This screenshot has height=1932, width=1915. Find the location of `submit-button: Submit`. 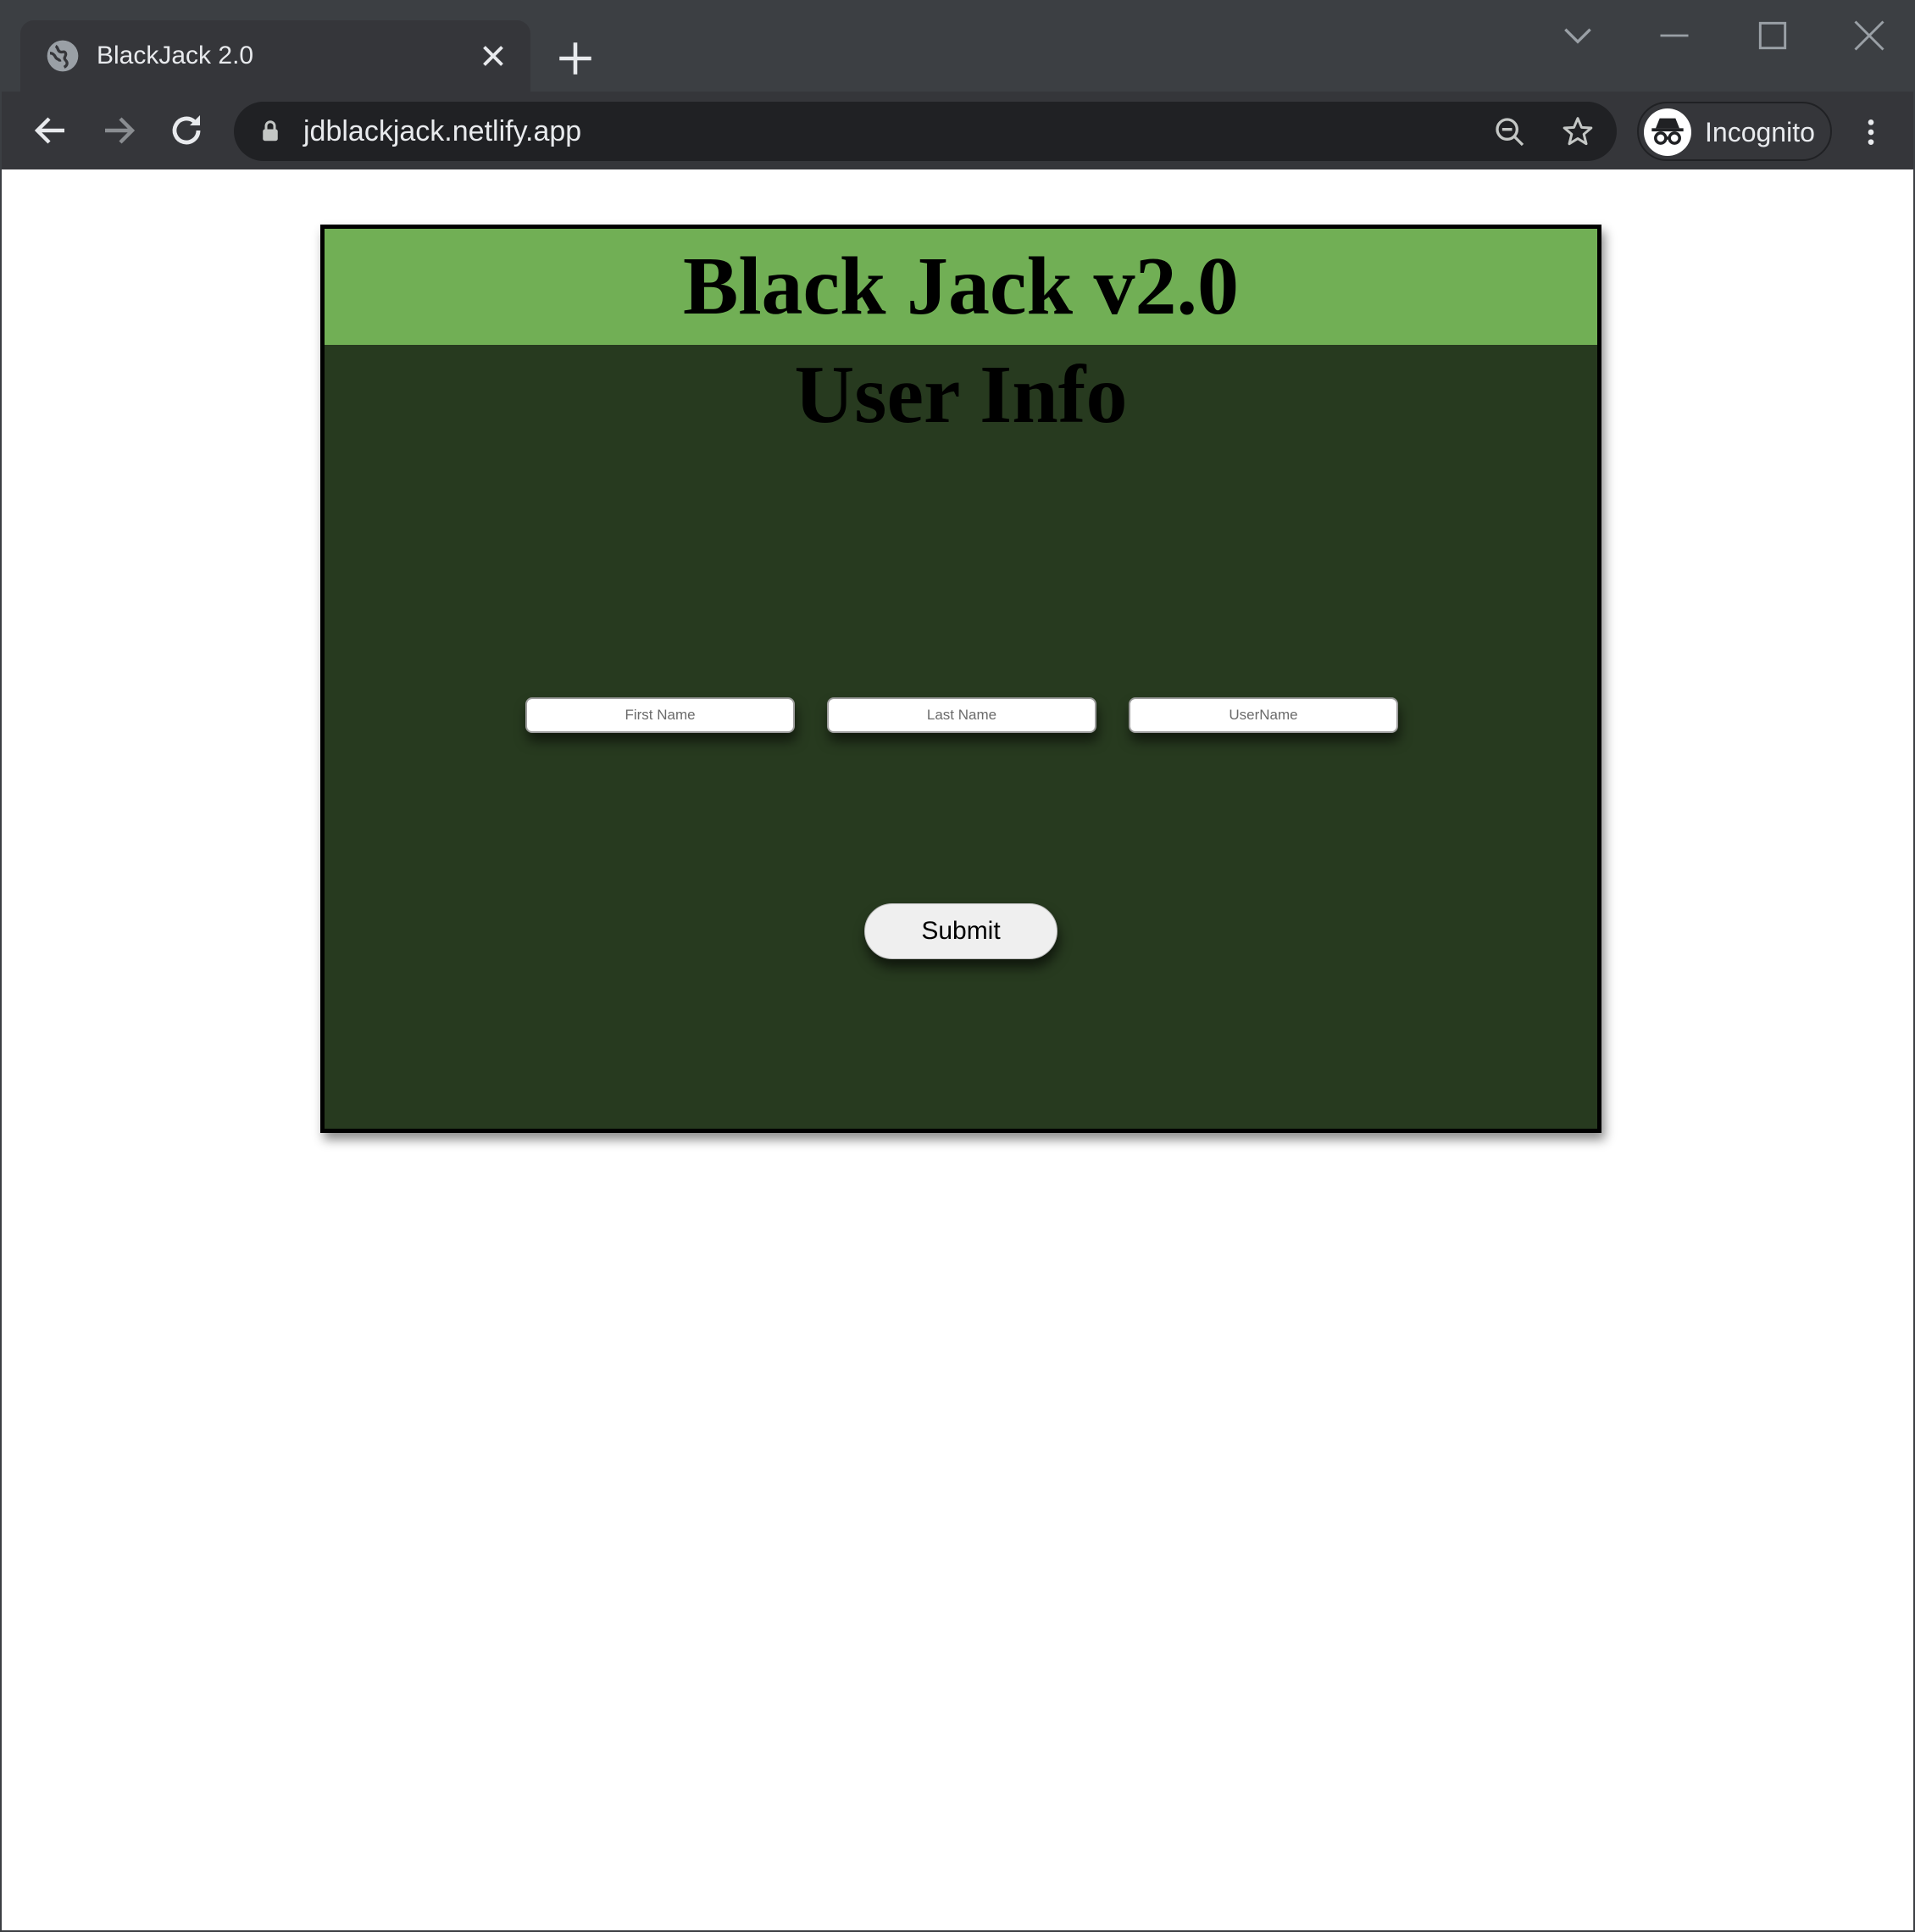

submit-button: Submit is located at coordinates (960, 931).